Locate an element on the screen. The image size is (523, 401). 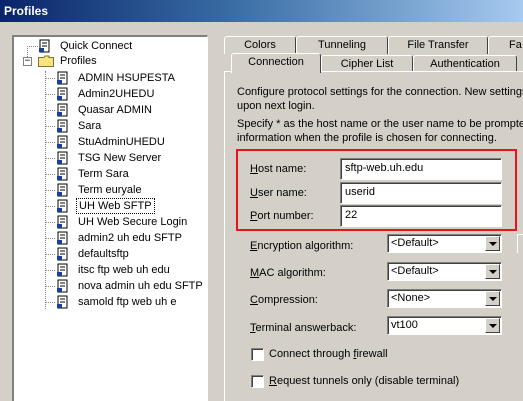
tab-colors: Colors is located at coordinates (260, 45).